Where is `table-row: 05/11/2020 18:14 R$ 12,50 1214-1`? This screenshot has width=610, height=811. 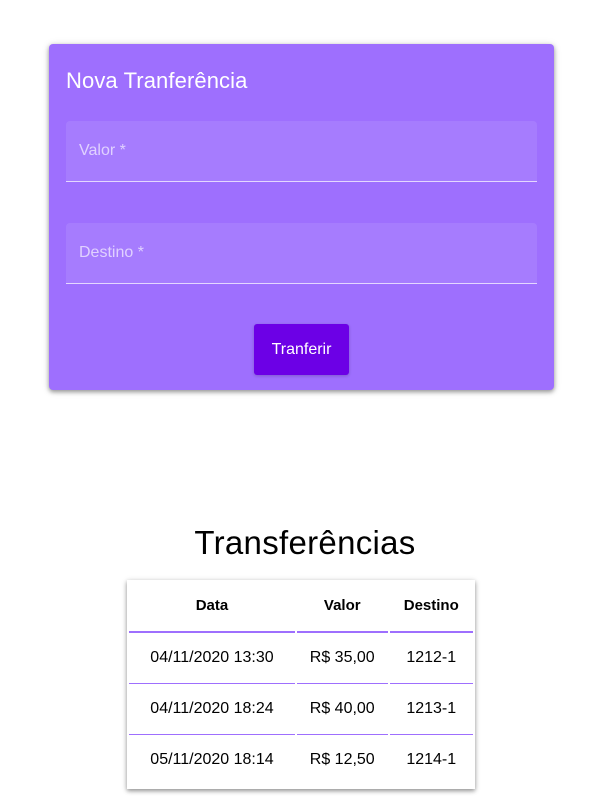 table-row: 05/11/2020 18:14 R$ 12,50 1214-1 is located at coordinates (301, 760).